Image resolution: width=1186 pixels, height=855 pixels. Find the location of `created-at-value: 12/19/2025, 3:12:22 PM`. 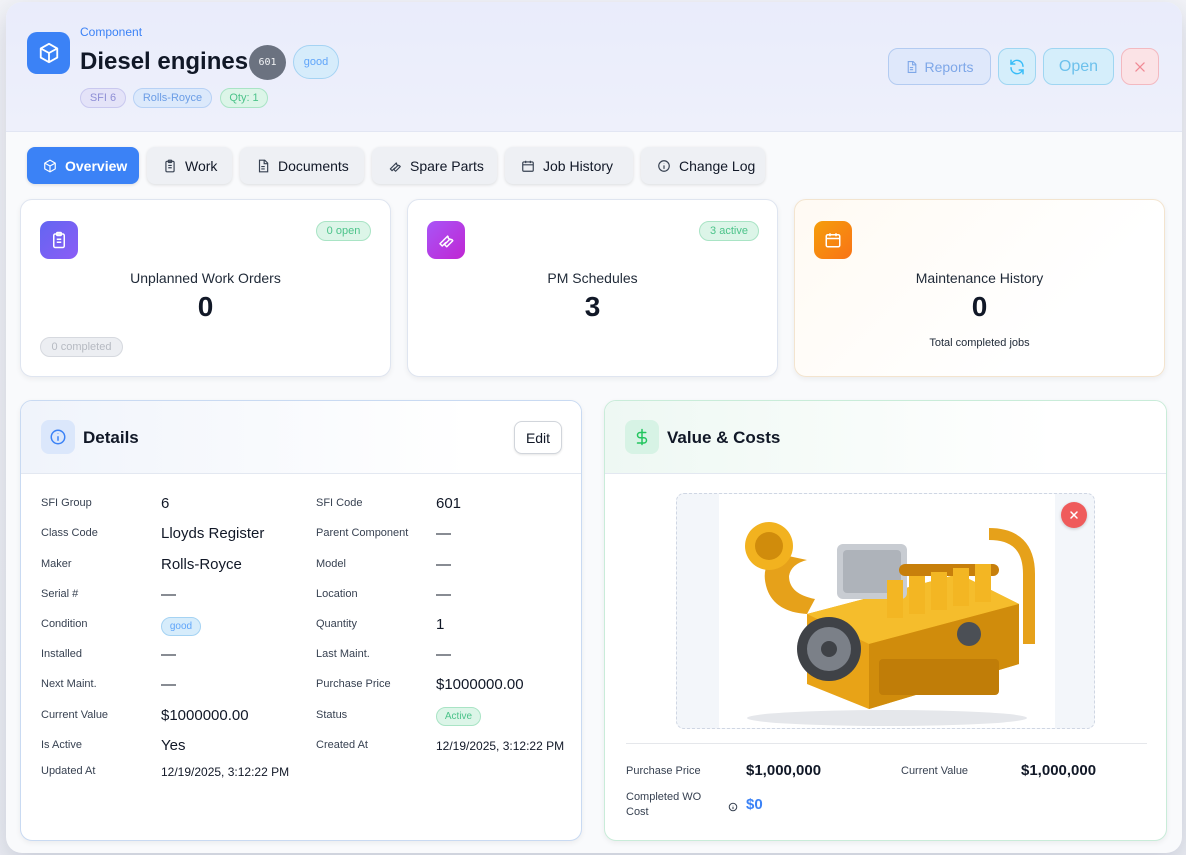

created-at-value: 12/19/2025, 3:12:22 PM is located at coordinates (500, 746).